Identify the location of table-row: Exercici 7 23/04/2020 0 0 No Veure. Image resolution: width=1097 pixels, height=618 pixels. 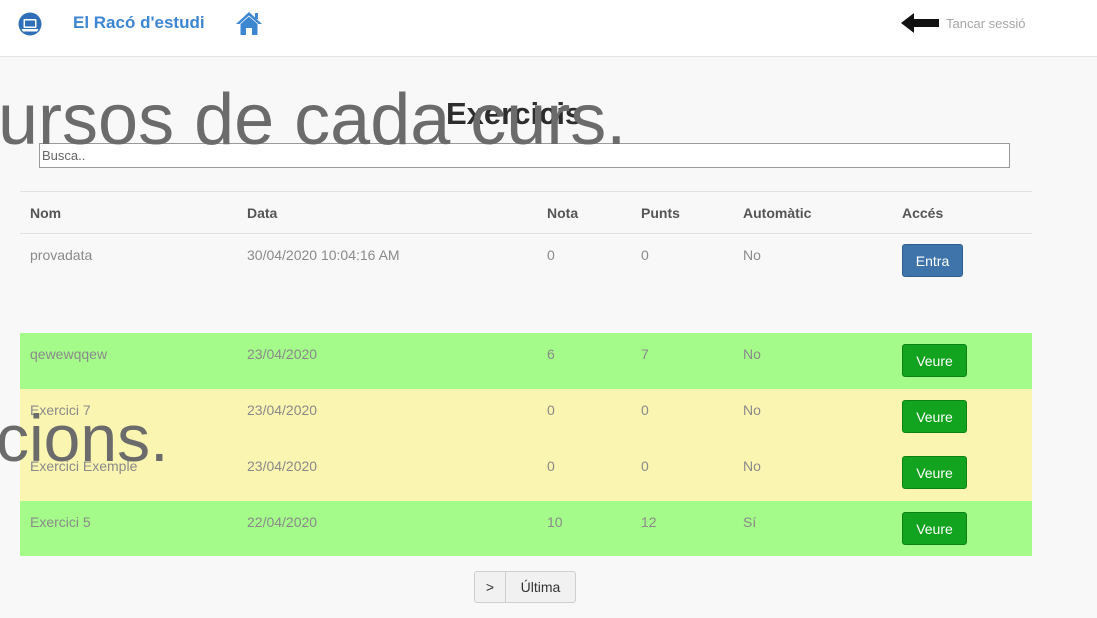
(526, 417).